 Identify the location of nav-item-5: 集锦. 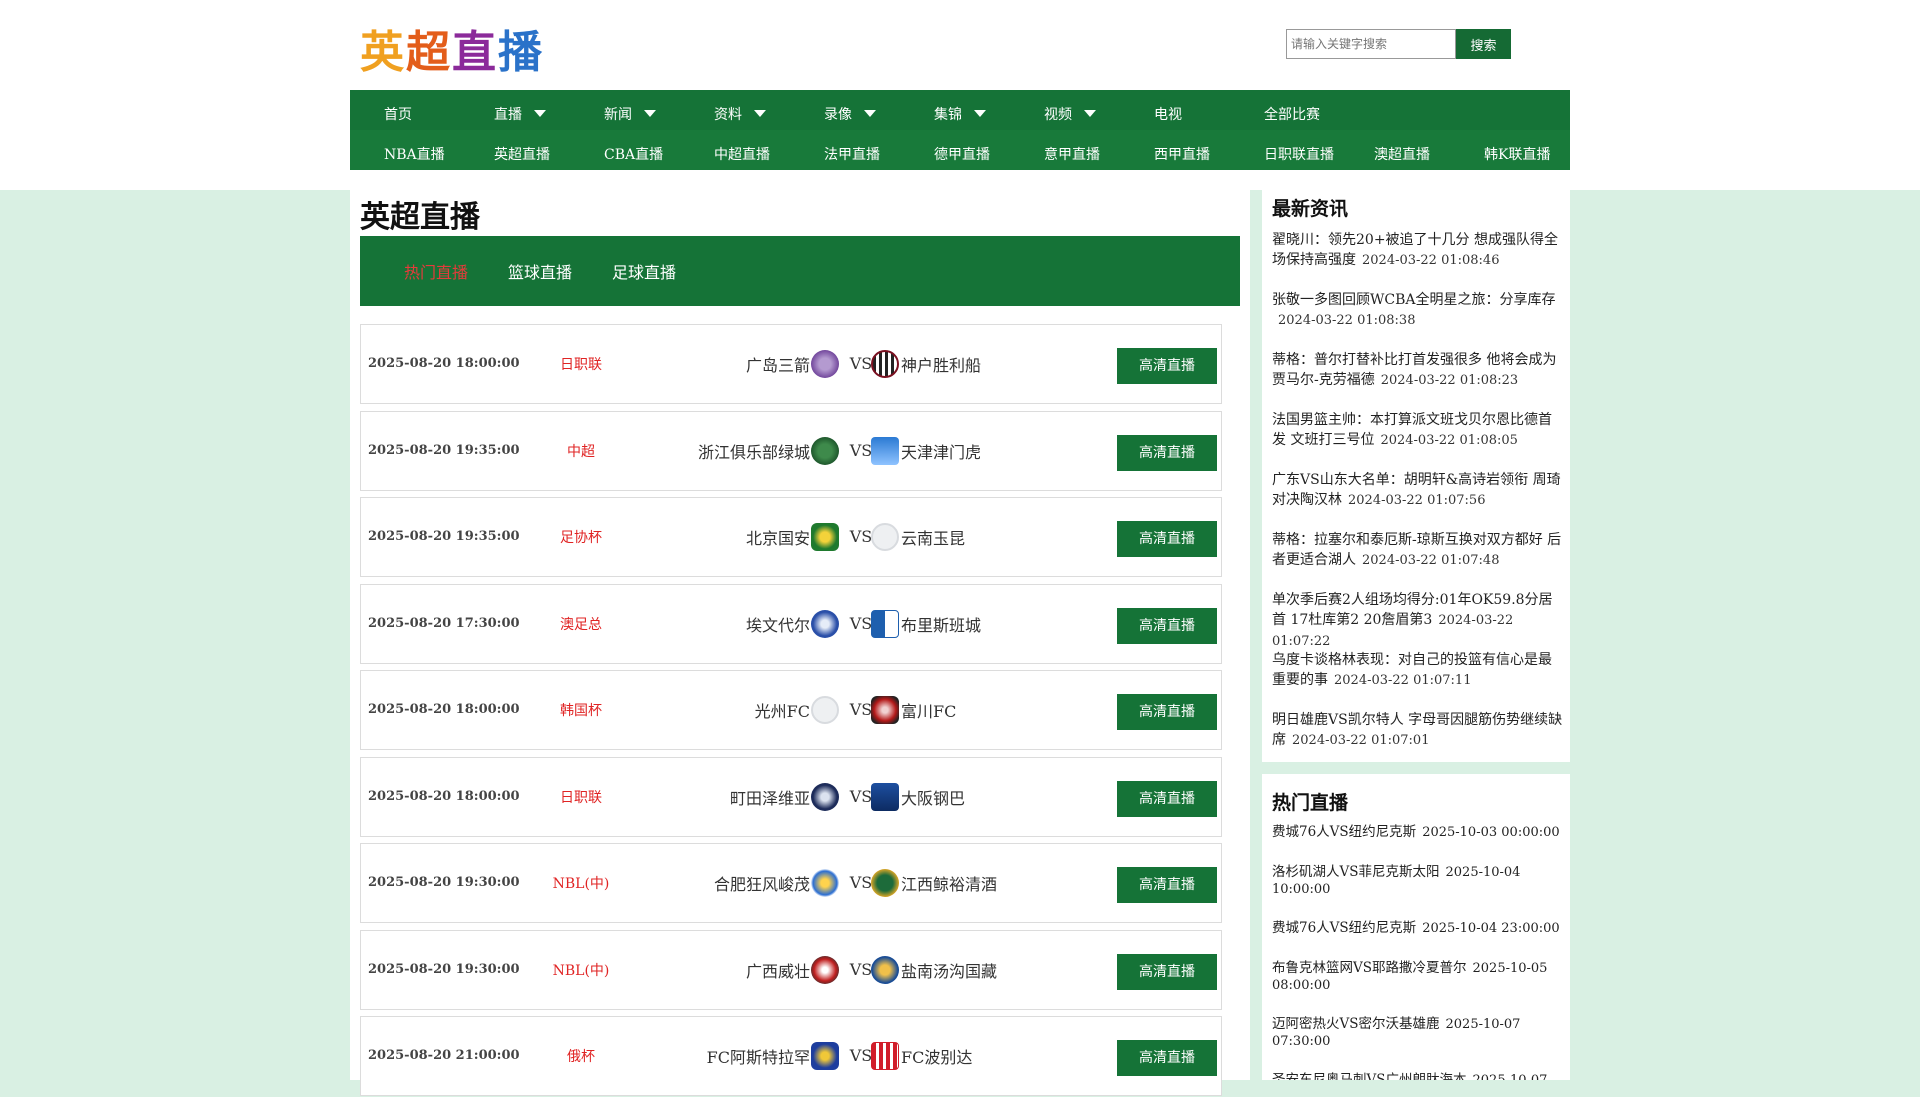
(955, 110).